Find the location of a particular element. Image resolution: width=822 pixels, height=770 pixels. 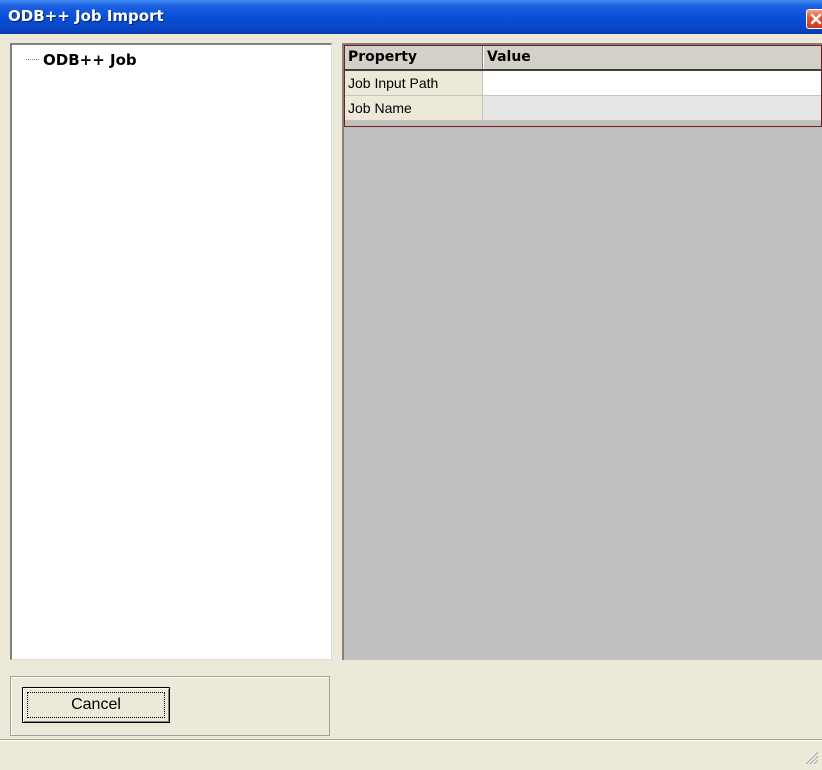

cancel-button: Cancel is located at coordinates (96, 705).